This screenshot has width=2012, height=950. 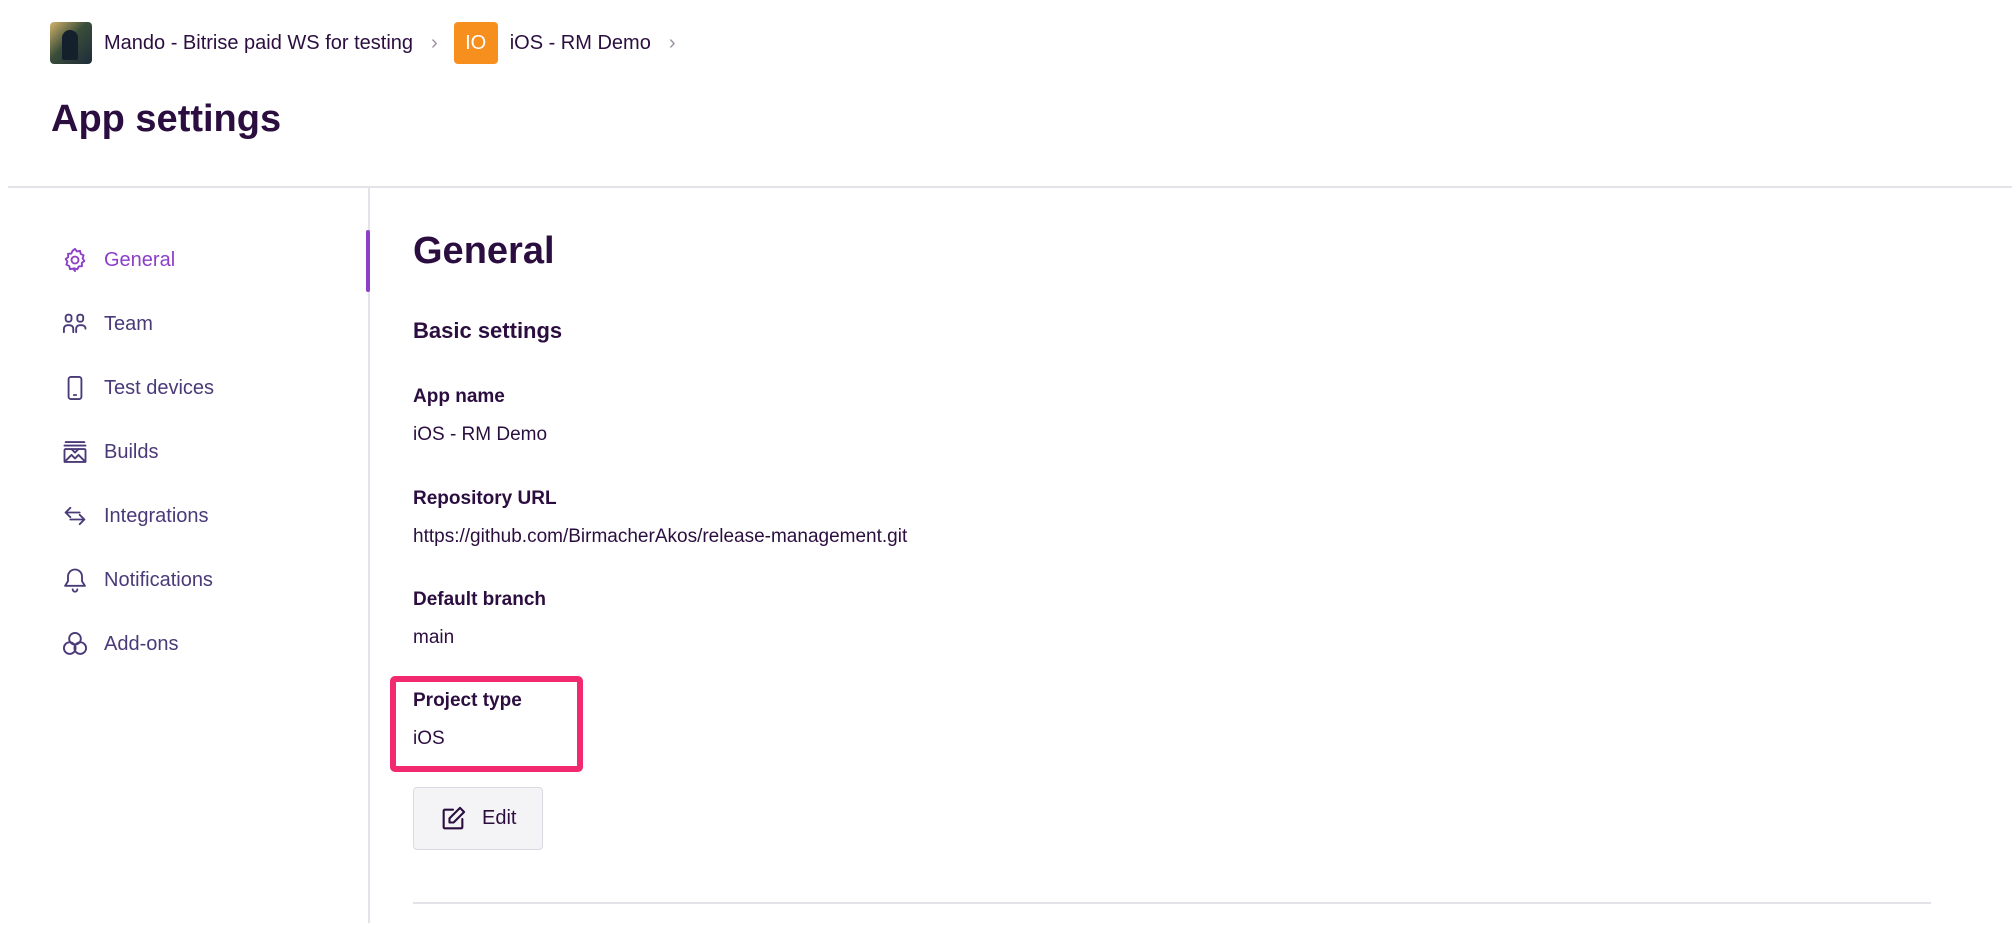 I want to click on app-badge: IO, so click(x=475, y=43).